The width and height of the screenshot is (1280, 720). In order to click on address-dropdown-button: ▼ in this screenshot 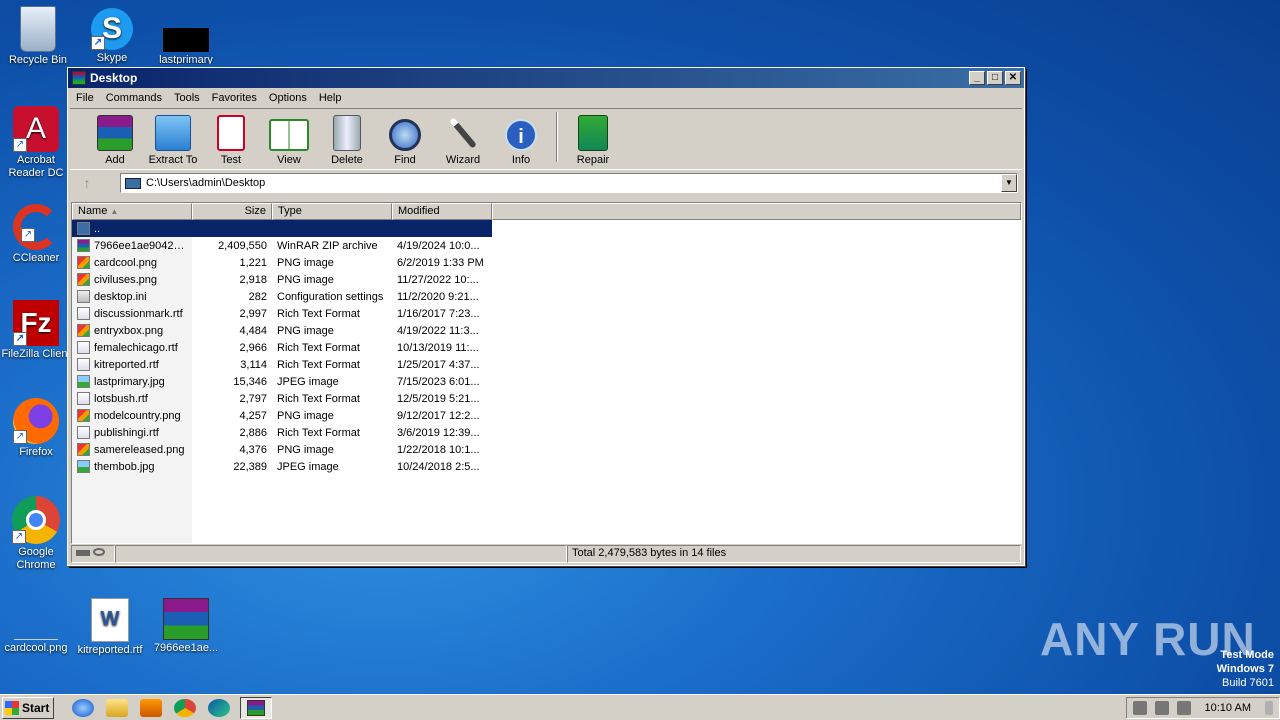, I will do `click(1009, 183)`.